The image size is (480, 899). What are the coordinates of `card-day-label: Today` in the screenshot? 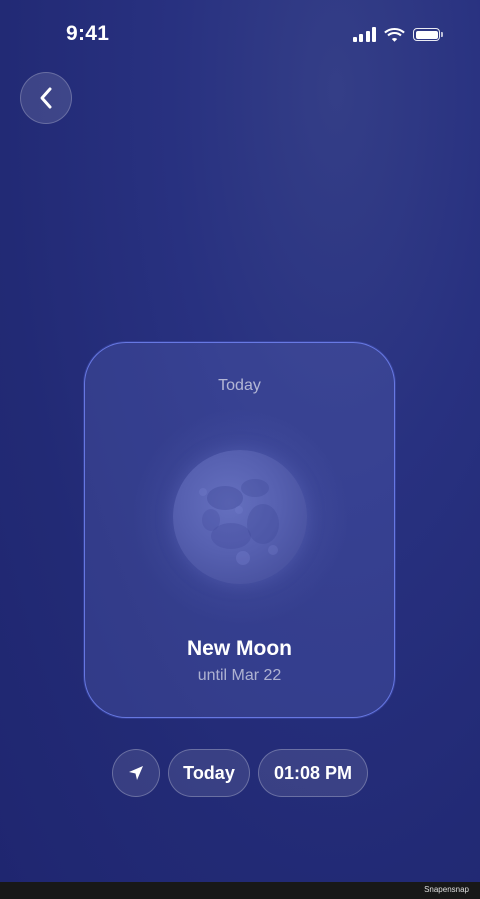 It's located at (239, 385).